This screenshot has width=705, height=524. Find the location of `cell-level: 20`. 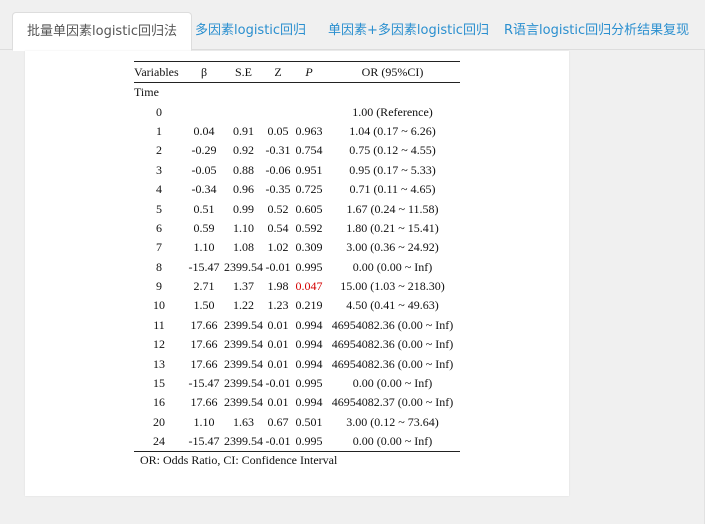

cell-level: 20 is located at coordinates (159, 421).